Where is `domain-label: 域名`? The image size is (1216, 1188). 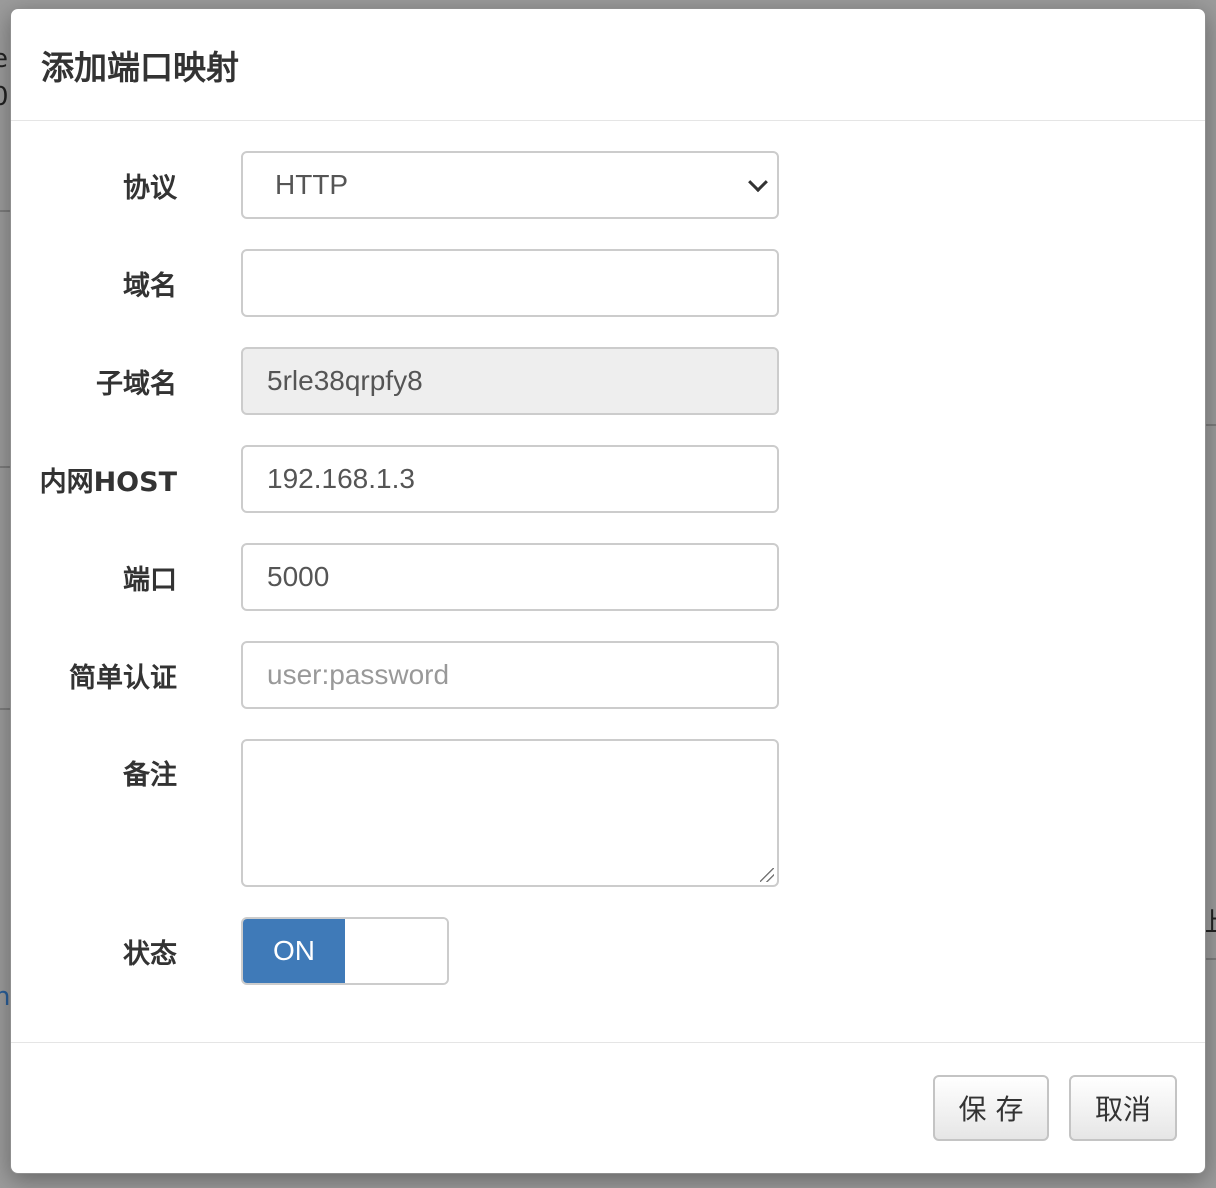
domain-label: 域名 is located at coordinates (150, 286).